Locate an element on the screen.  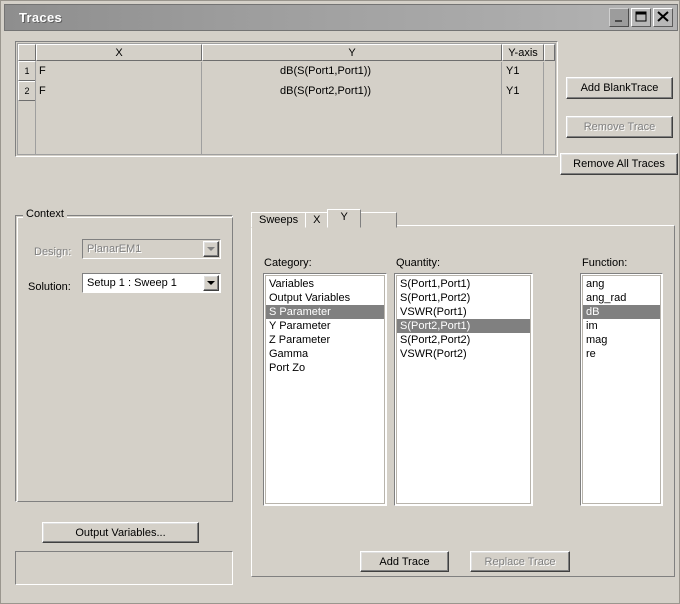
list-item: S(Port2,Port1) is located at coordinates (463, 326).